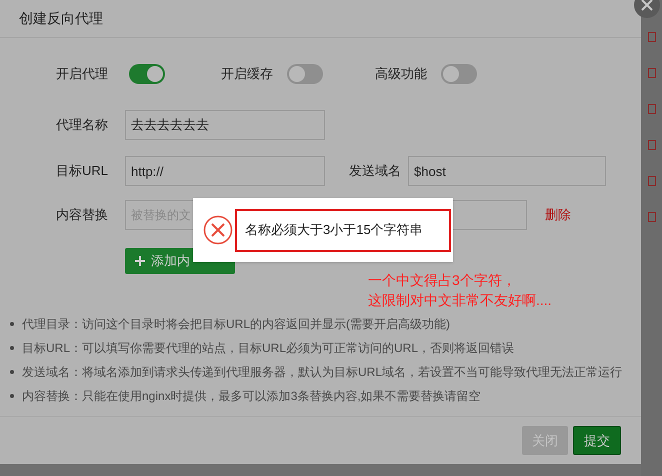 The height and width of the screenshot is (476, 662). I want to click on field-label: 目标URL, so click(83, 171).